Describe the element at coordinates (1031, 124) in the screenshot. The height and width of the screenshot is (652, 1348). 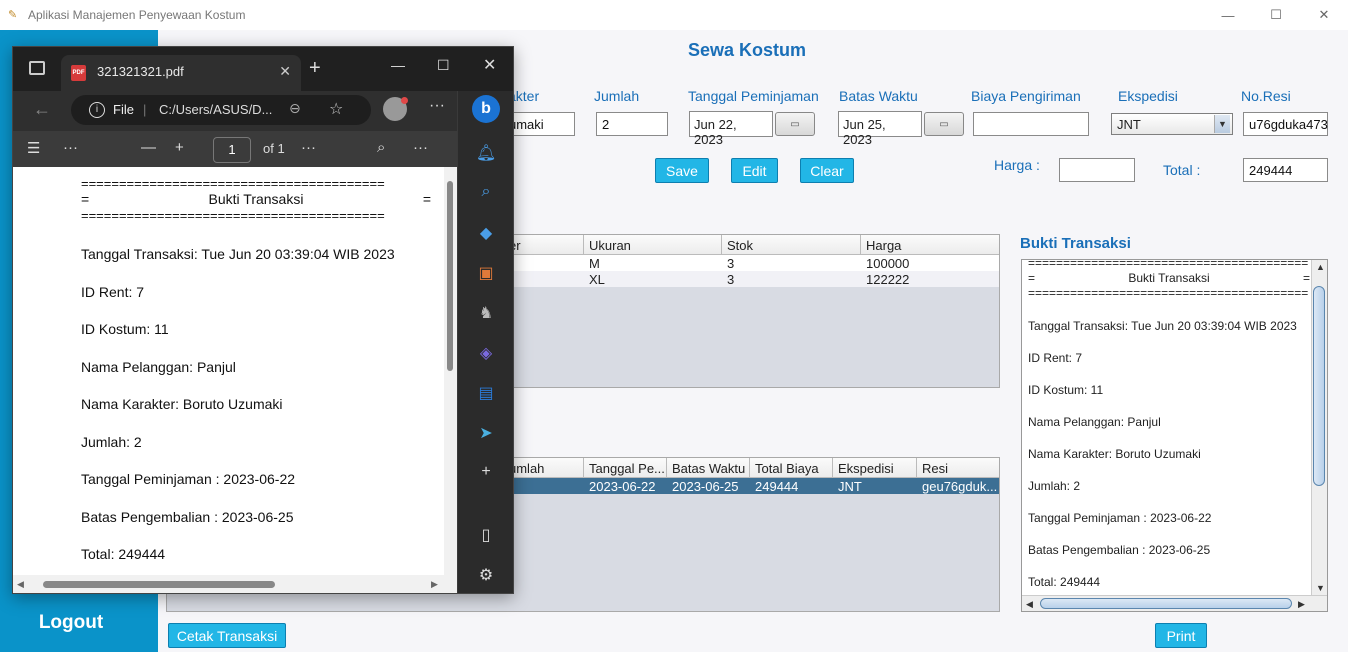
I see `biaya-pengiriman-input` at that location.